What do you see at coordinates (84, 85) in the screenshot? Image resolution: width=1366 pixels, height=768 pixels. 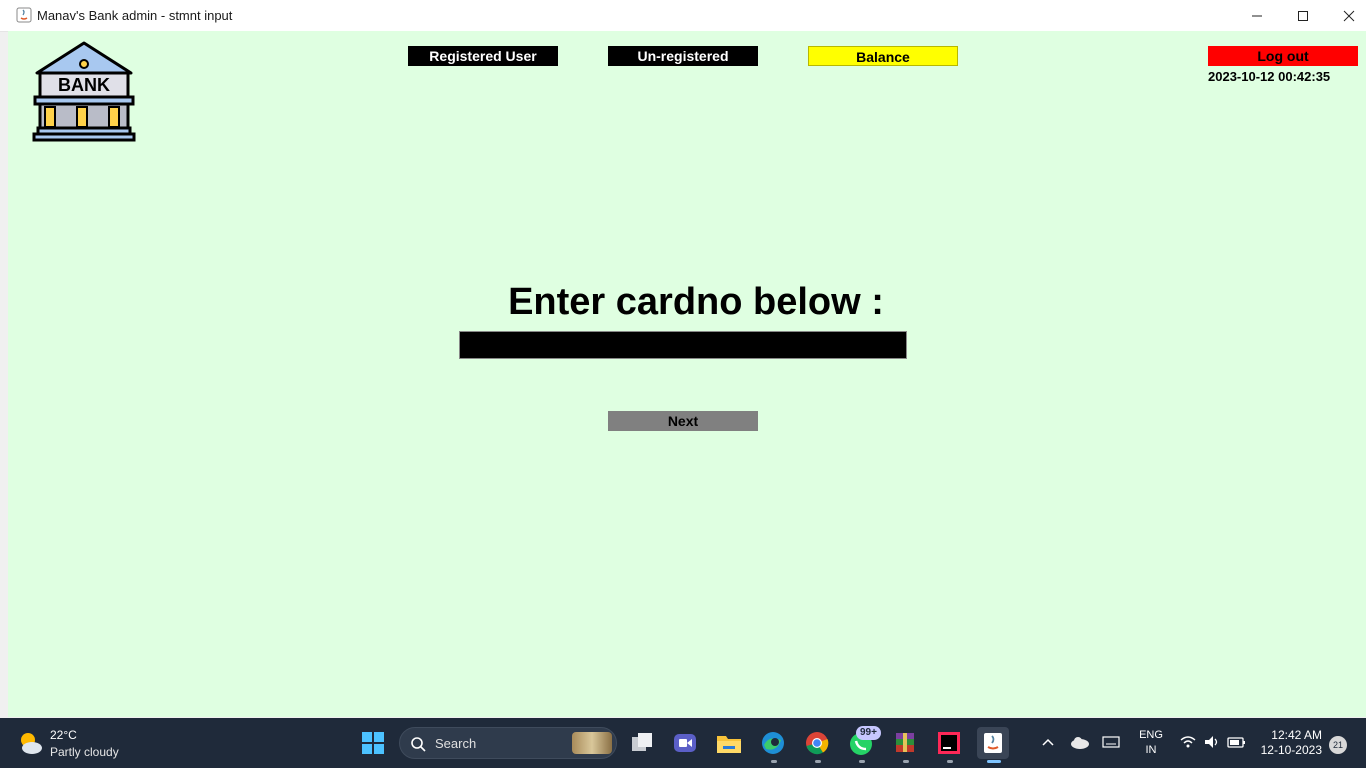 I see `logo-text: BANK` at bounding box center [84, 85].